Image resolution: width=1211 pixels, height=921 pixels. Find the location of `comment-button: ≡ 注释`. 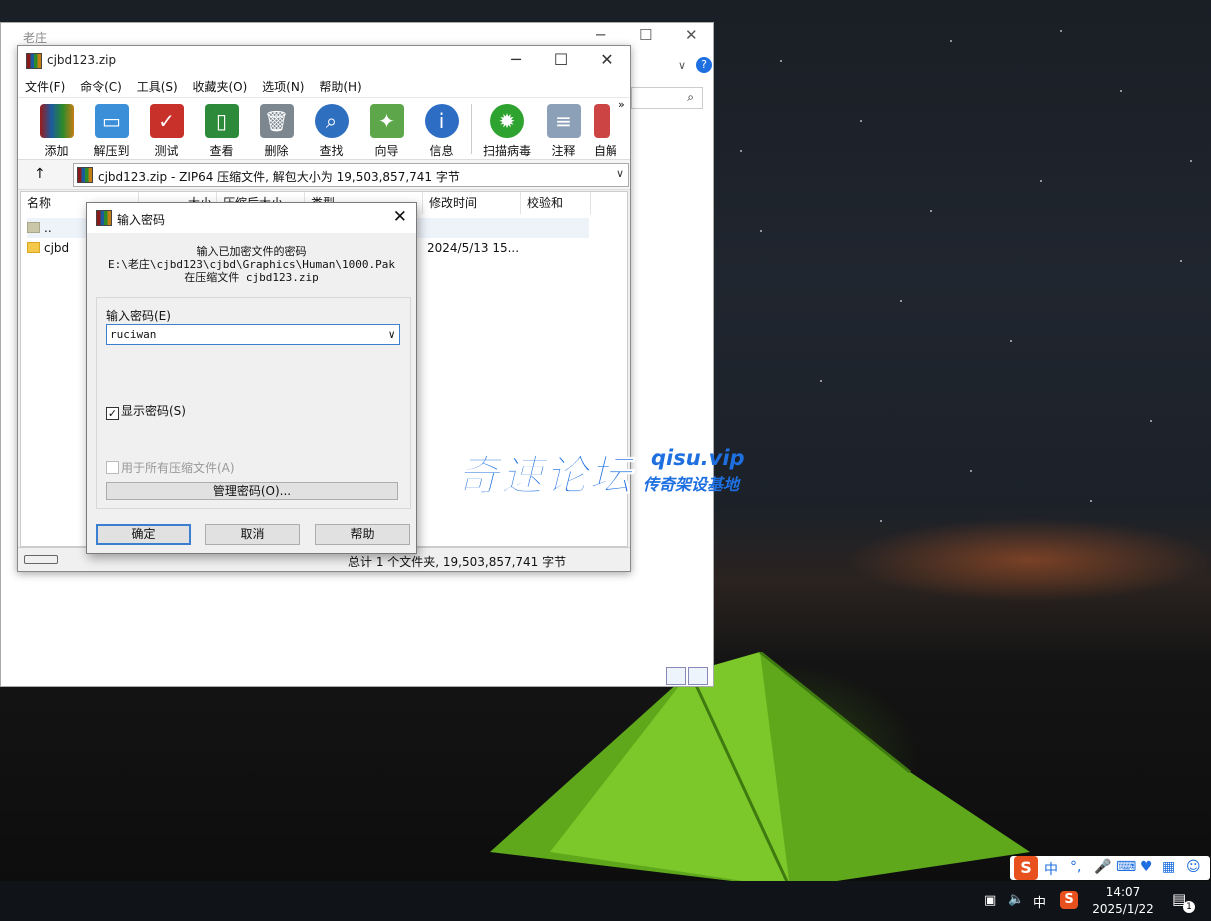

comment-button: ≡ 注释 is located at coordinates (563, 131).